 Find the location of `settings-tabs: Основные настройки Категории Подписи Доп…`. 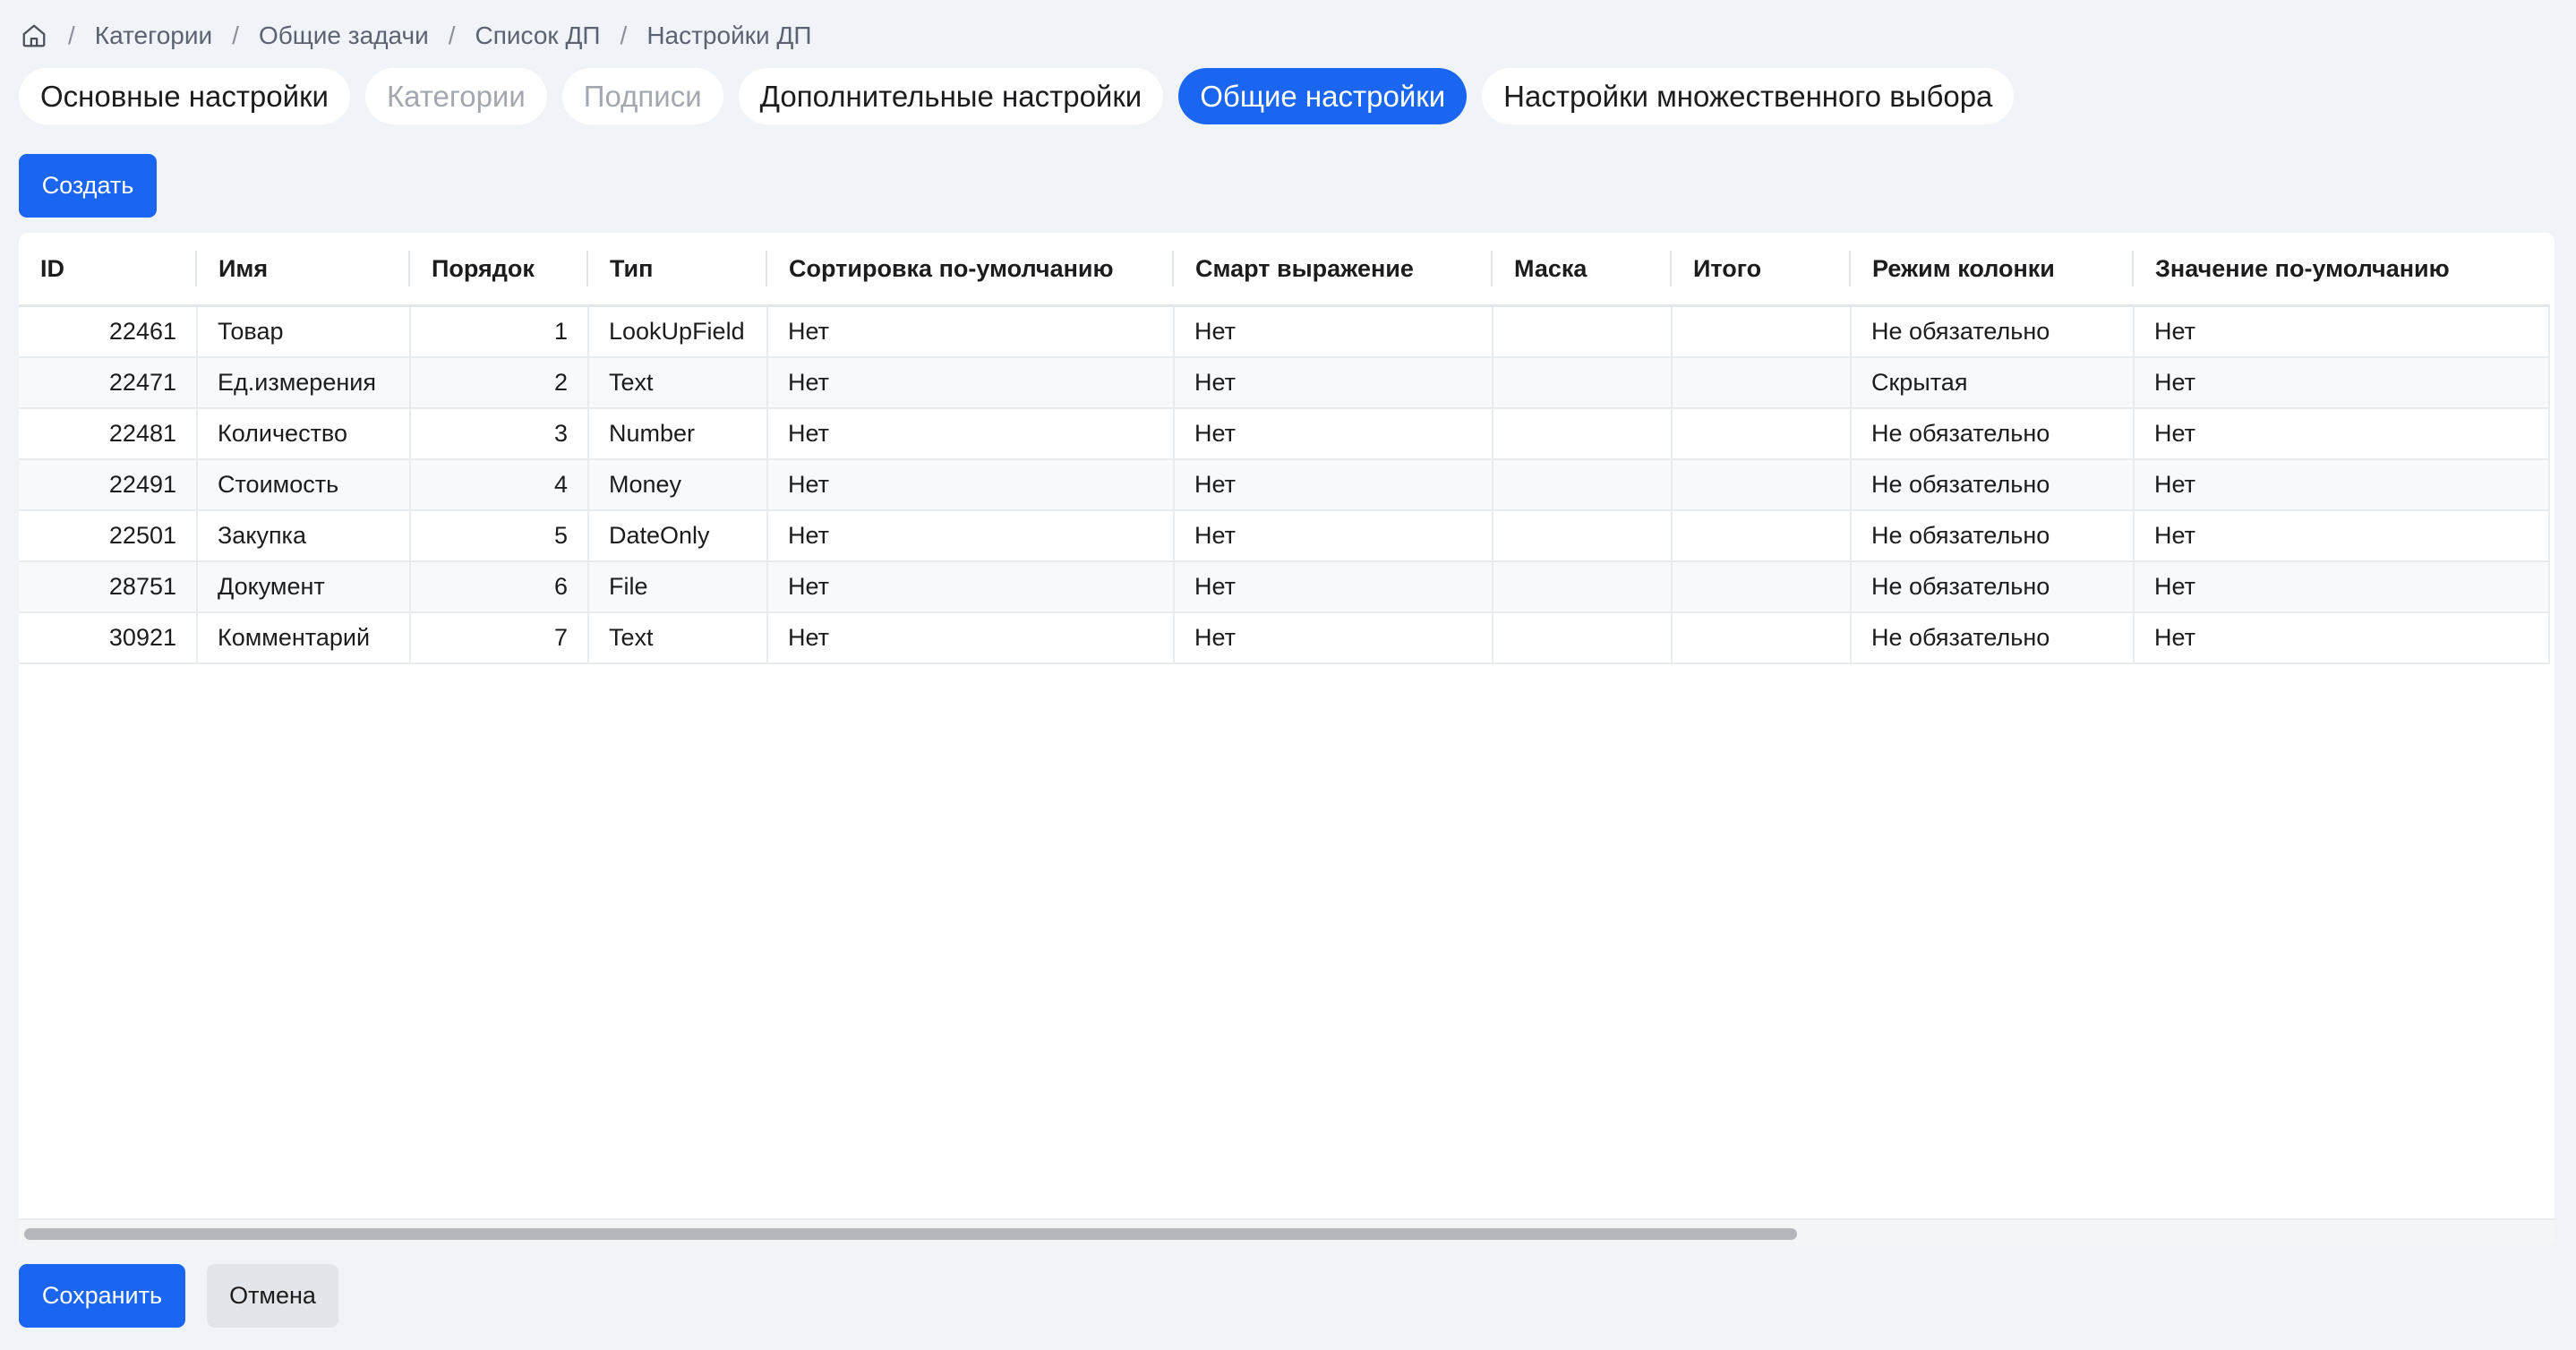

settings-tabs: Основные настройки Категории Подписи Доп… is located at coordinates (1017, 96).